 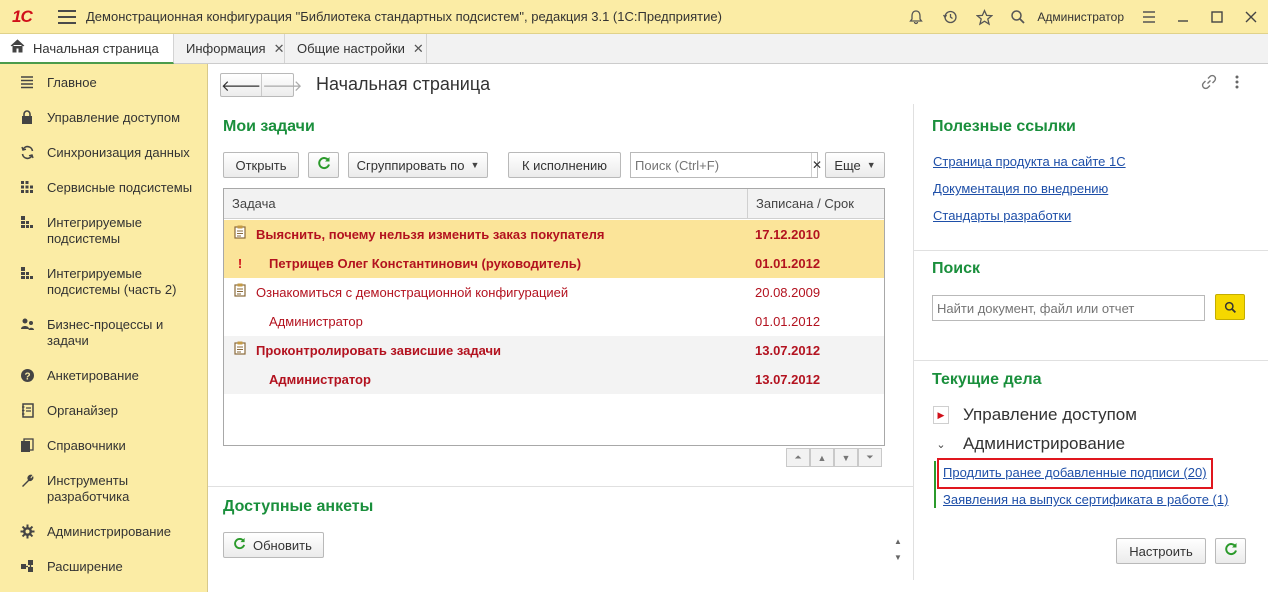 I want to click on link-icon, so click(x=1209, y=84).